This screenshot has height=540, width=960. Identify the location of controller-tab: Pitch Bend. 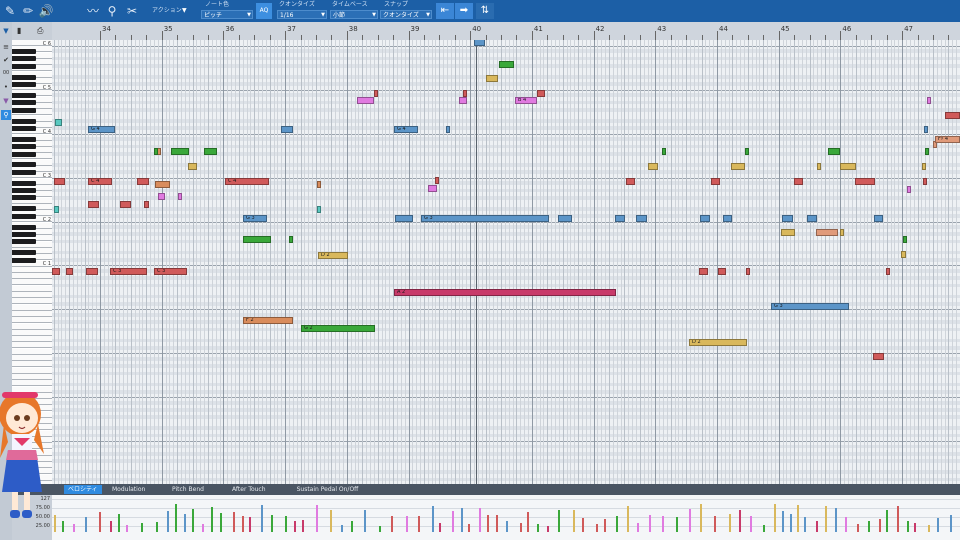
(188, 489).